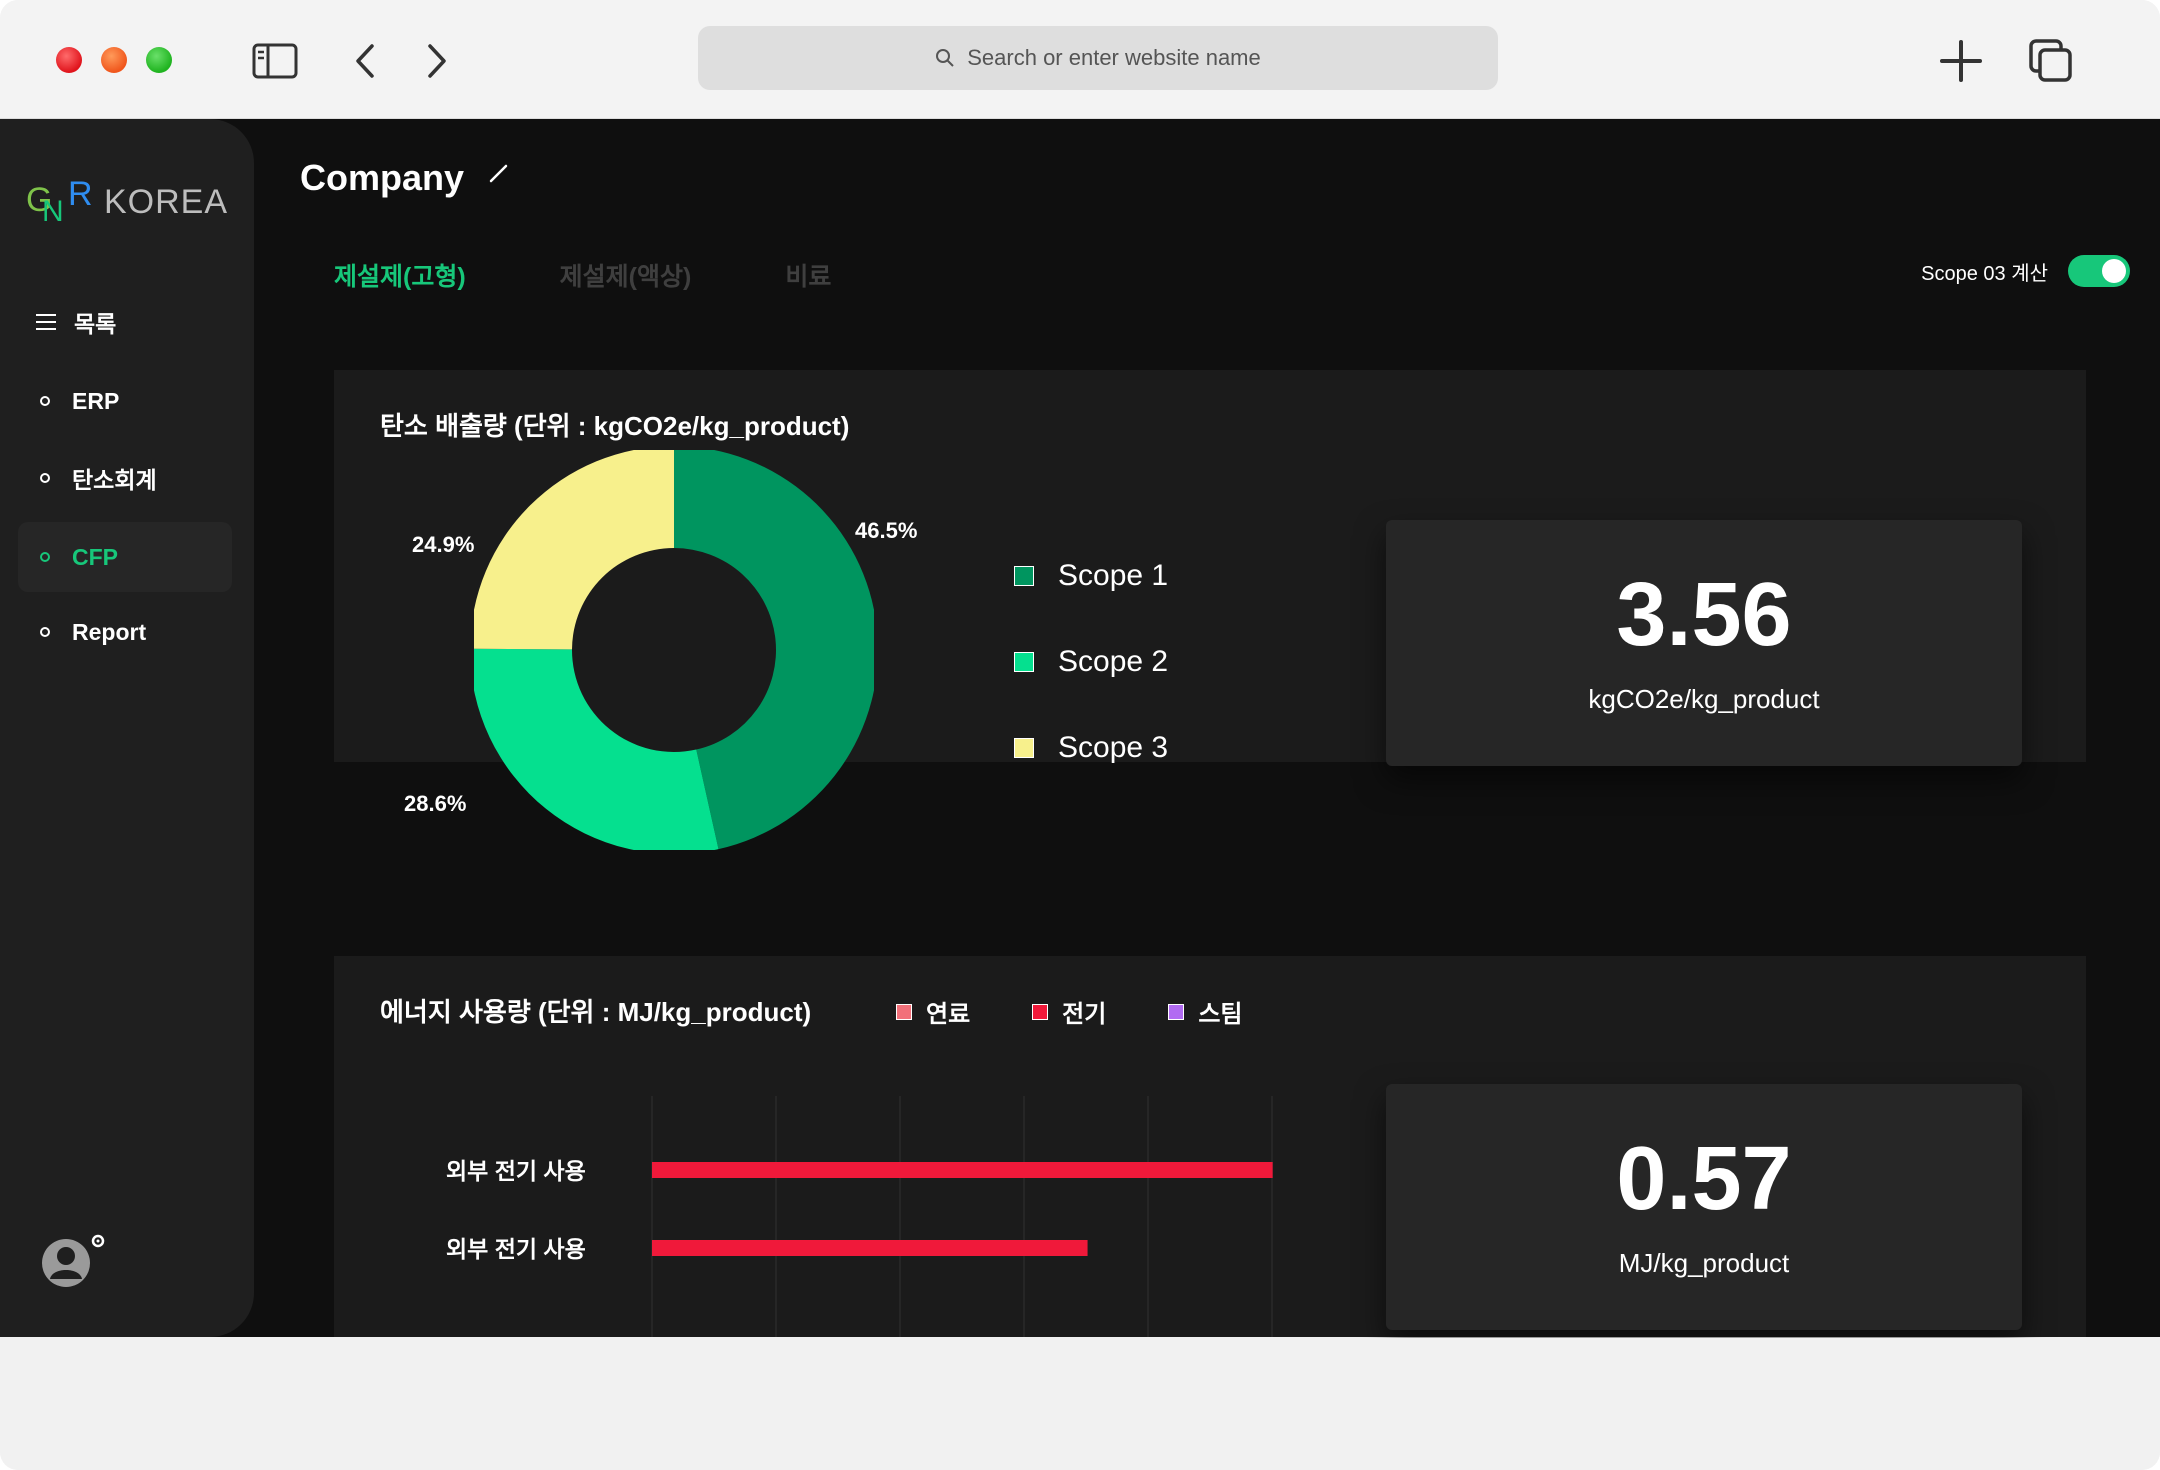 This screenshot has width=2160, height=1470. I want to click on new-tab-icon, so click(1961, 61).